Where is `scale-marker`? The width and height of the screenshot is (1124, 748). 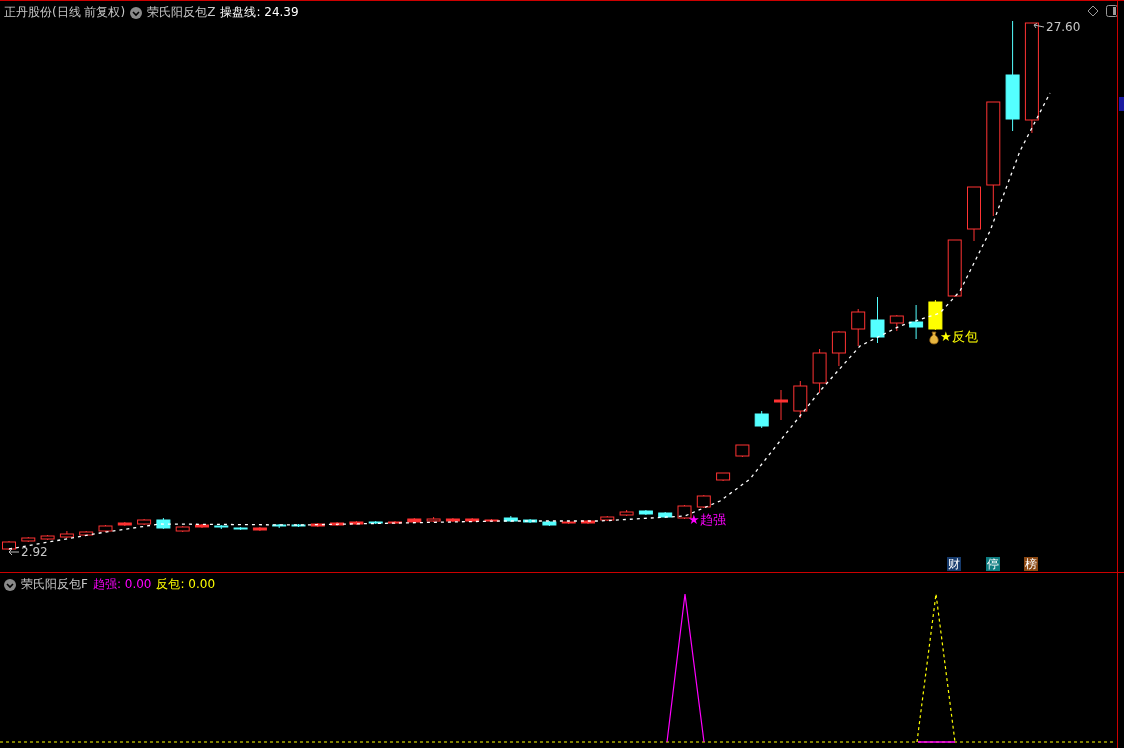
scale-marker is located at coordinates (1121, 104).